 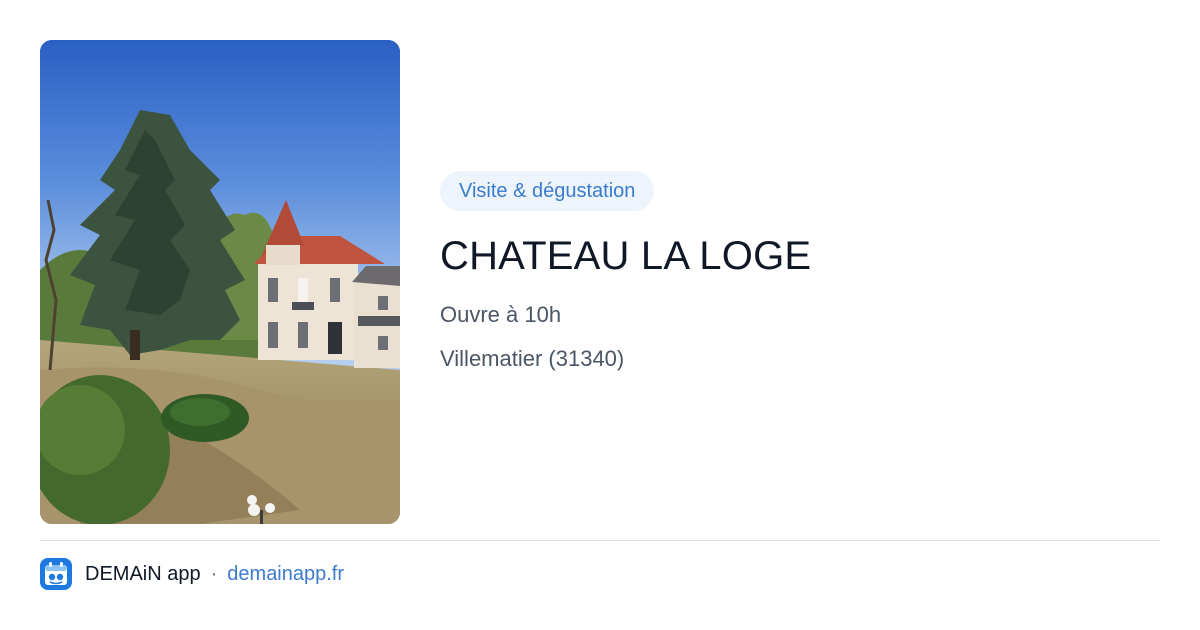 What do you see at coordinates (600, 540) in the screenshot?
I see `footer-divider` at bounding box center [600, 540].